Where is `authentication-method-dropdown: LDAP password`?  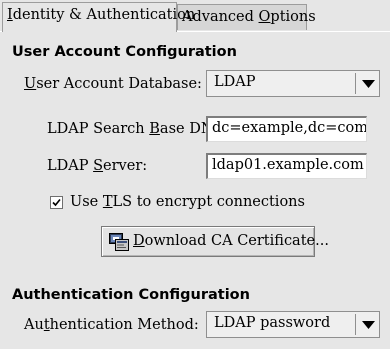 authentication-method-dropdown: LDAP password is located at coordinates (293, 324).